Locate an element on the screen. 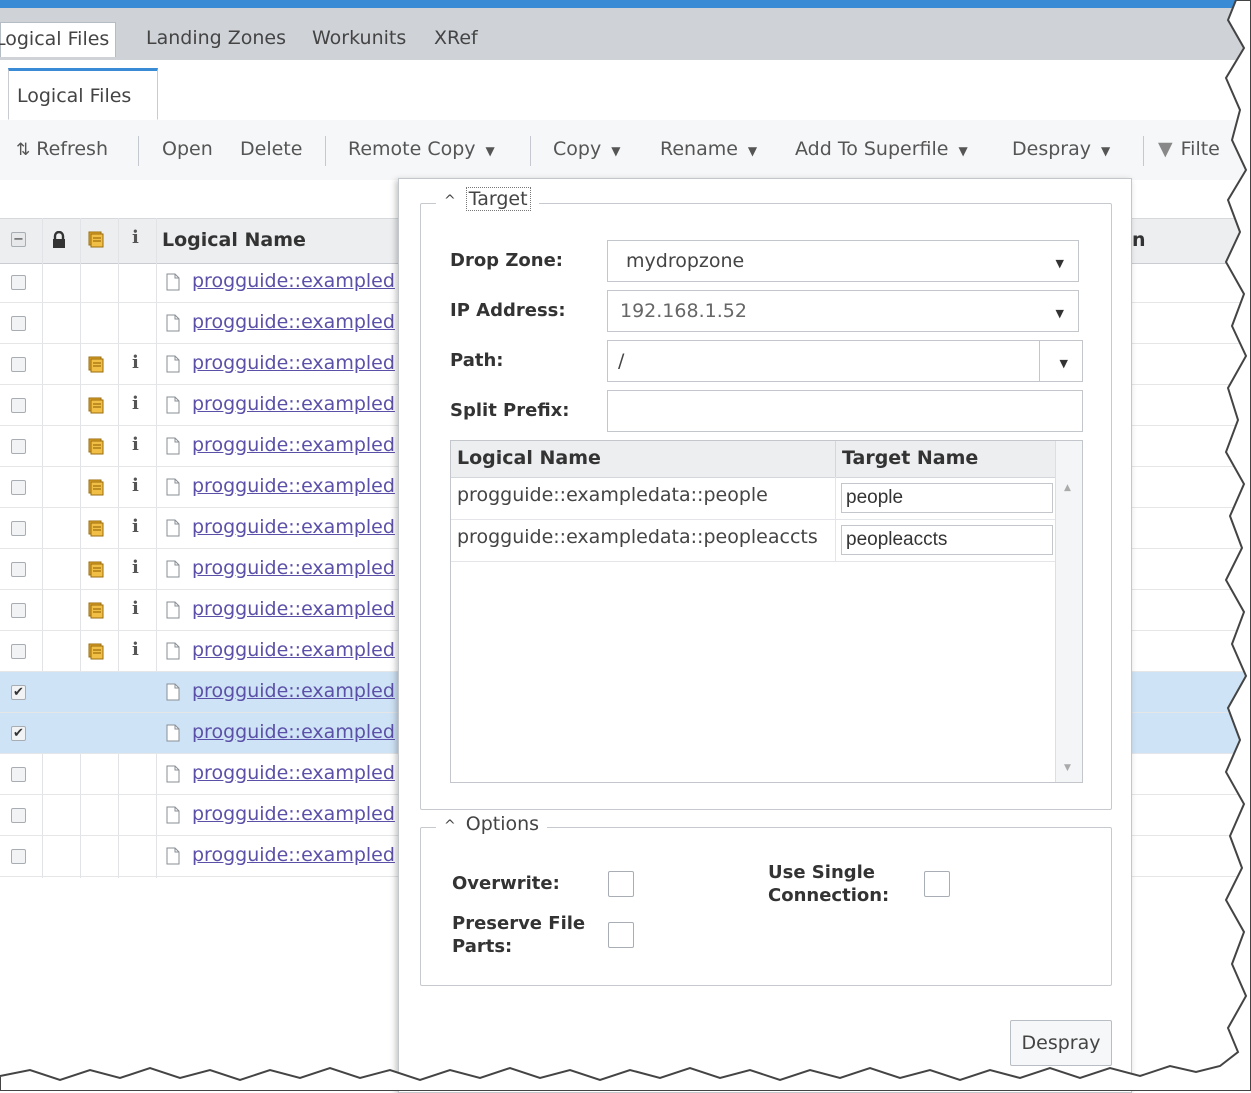  drop-zone-value: mydropzone is located at coordinates (685, 261).